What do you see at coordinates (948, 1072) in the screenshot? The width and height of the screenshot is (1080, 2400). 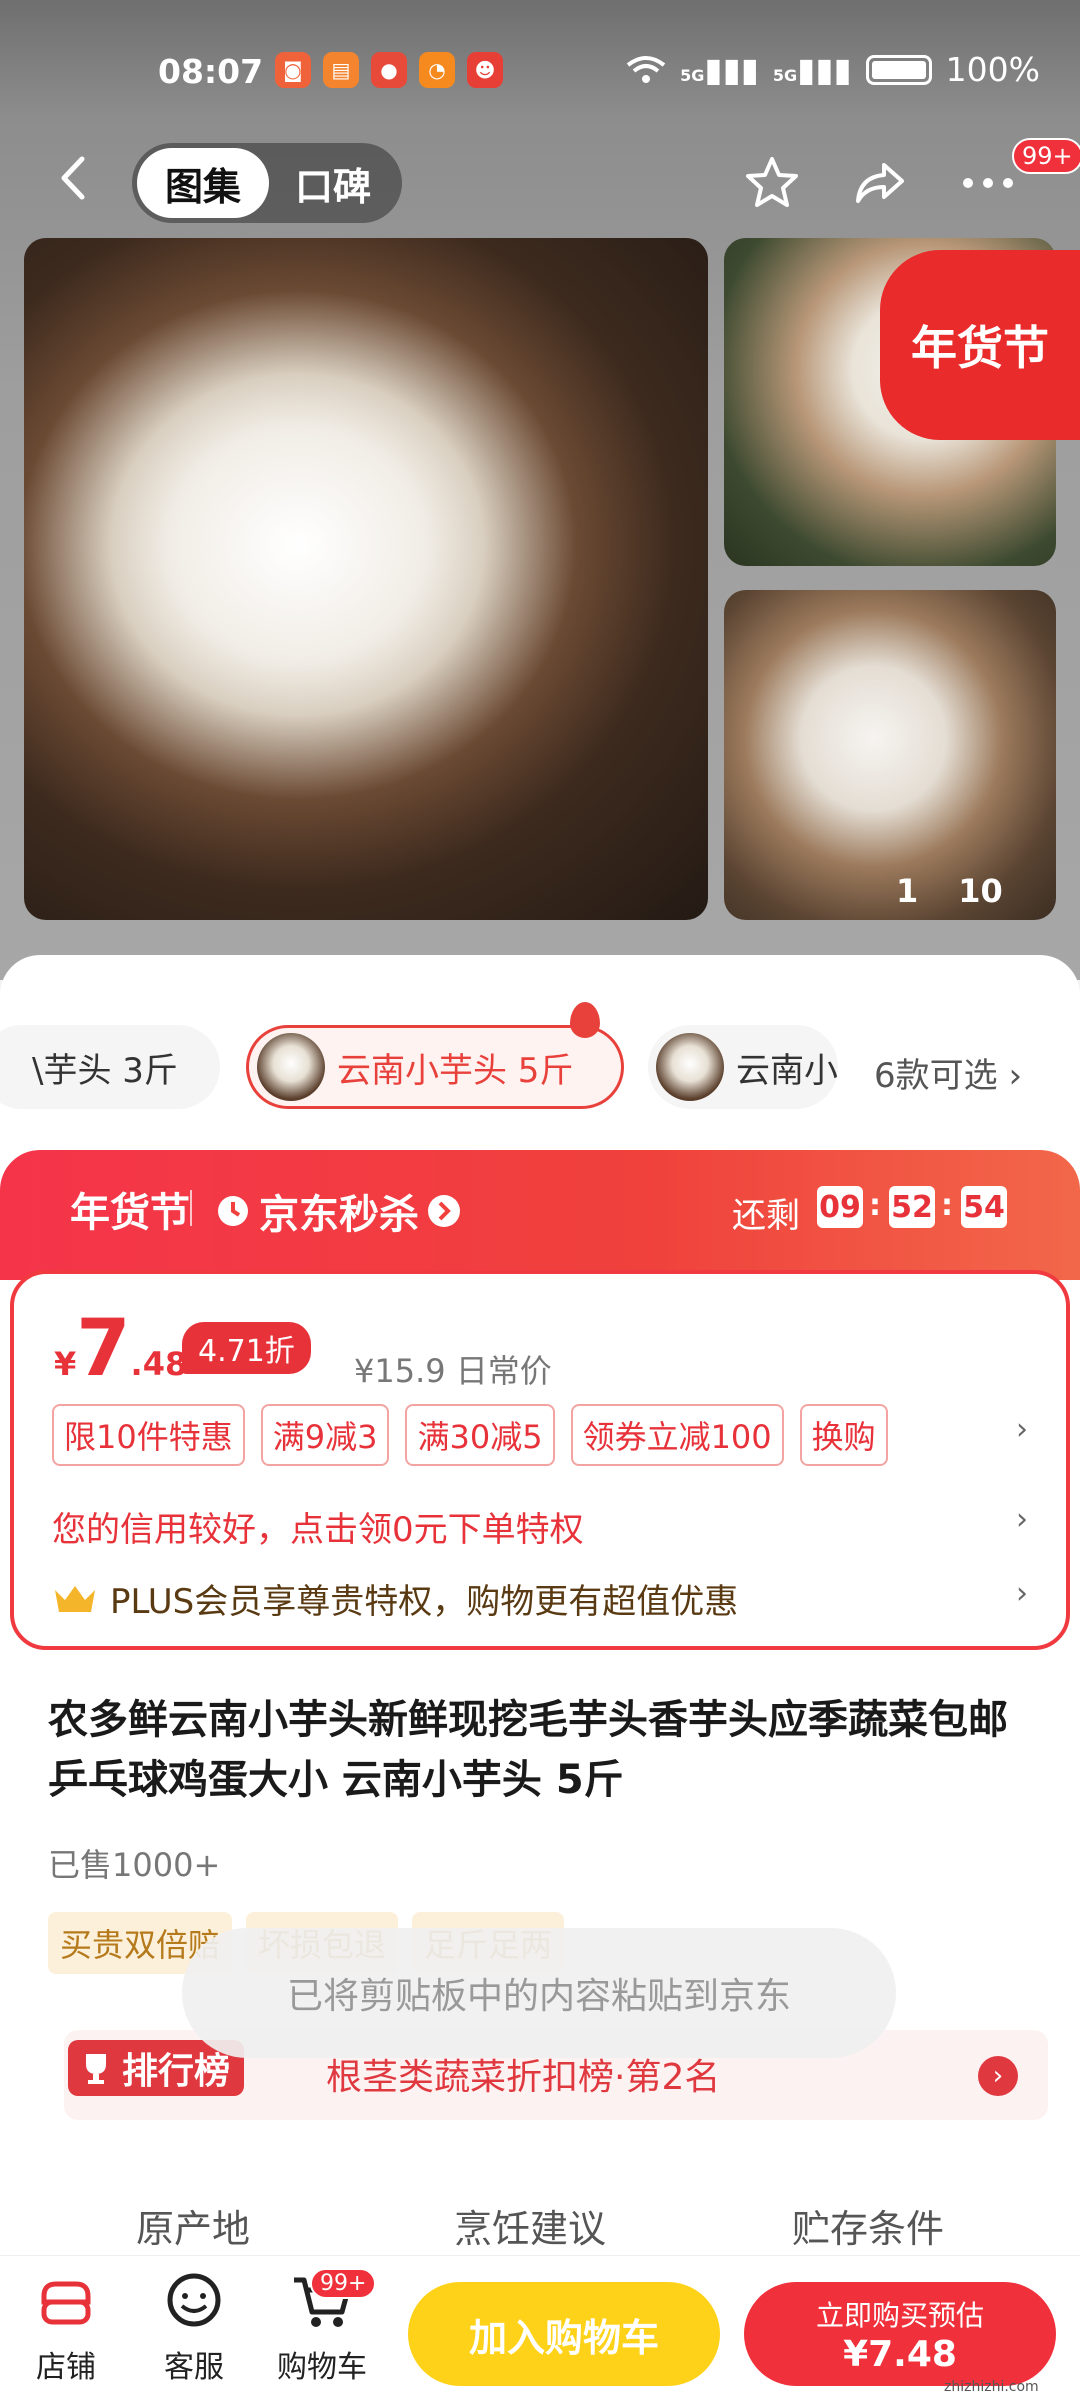 I see `more-variants-link: 6款可选 ›` at bounding box center [948, 1072].